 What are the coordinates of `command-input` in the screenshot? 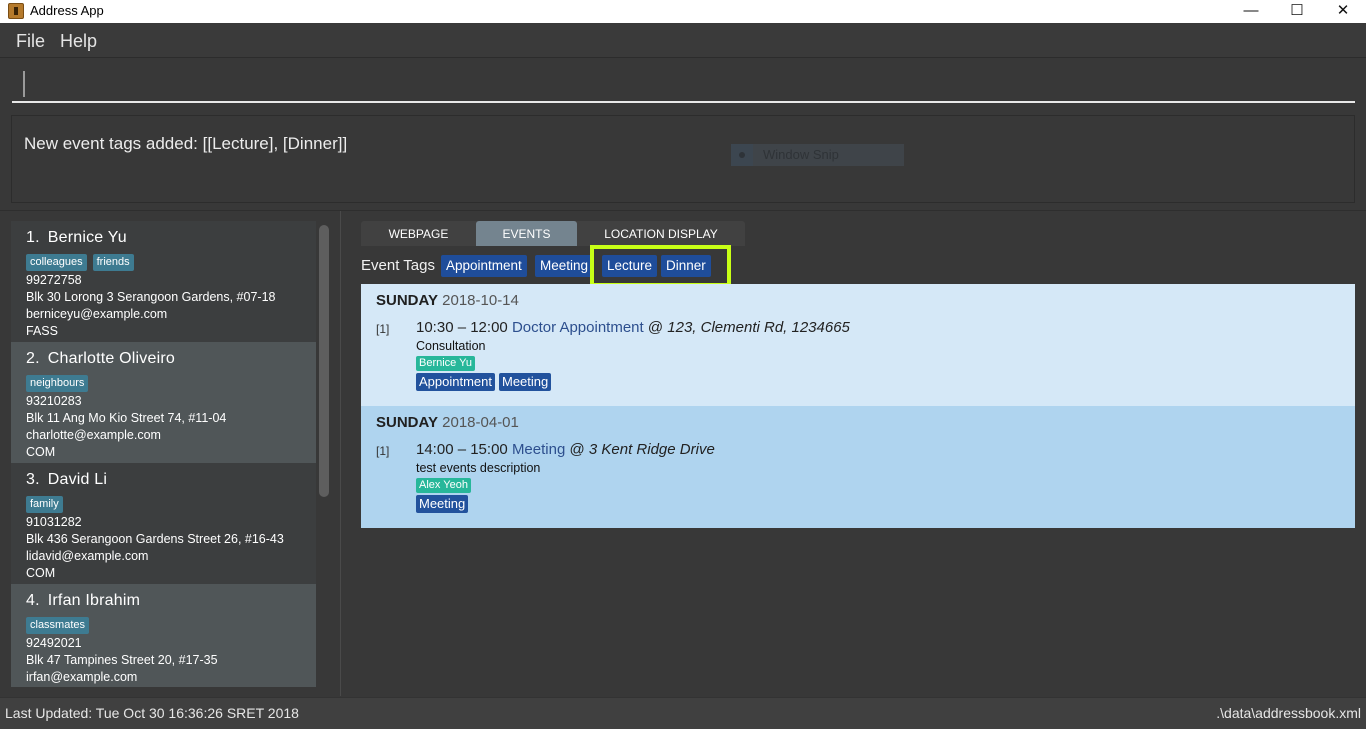 It's located at (683, 85).